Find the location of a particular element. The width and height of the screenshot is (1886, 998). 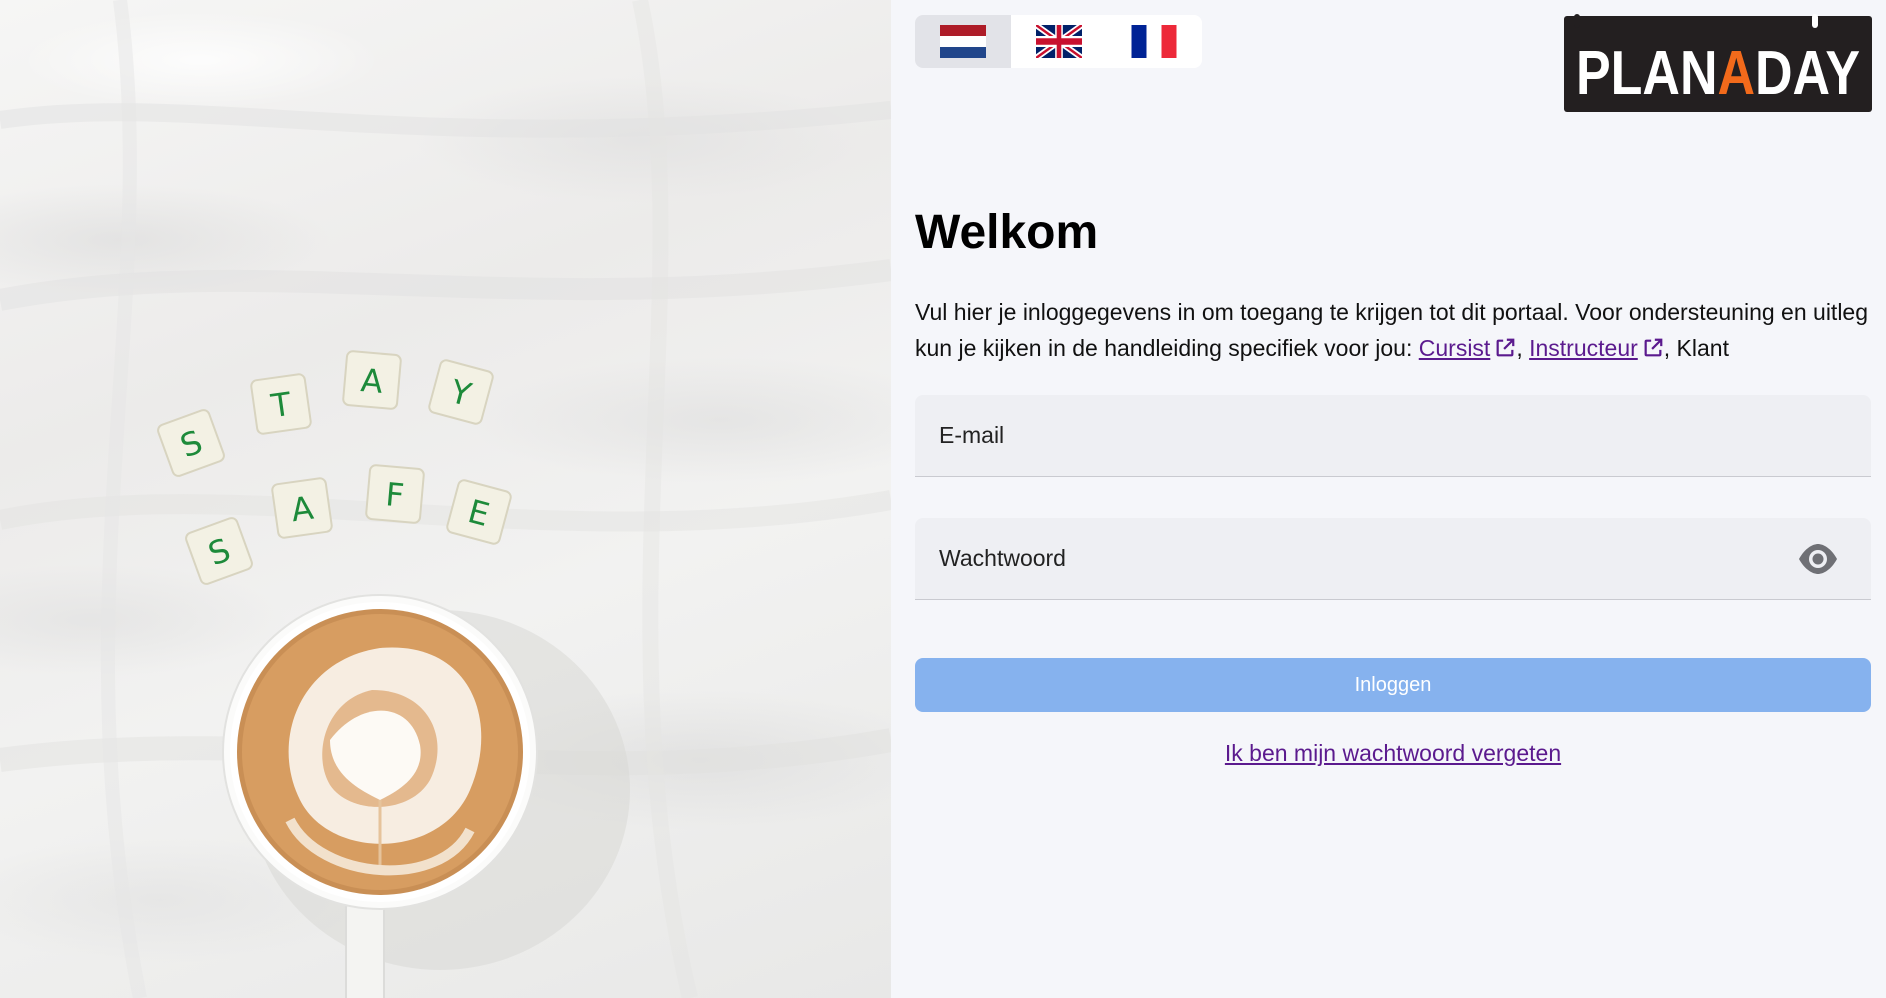

password-field-container is located at coordinates (1393, 559).